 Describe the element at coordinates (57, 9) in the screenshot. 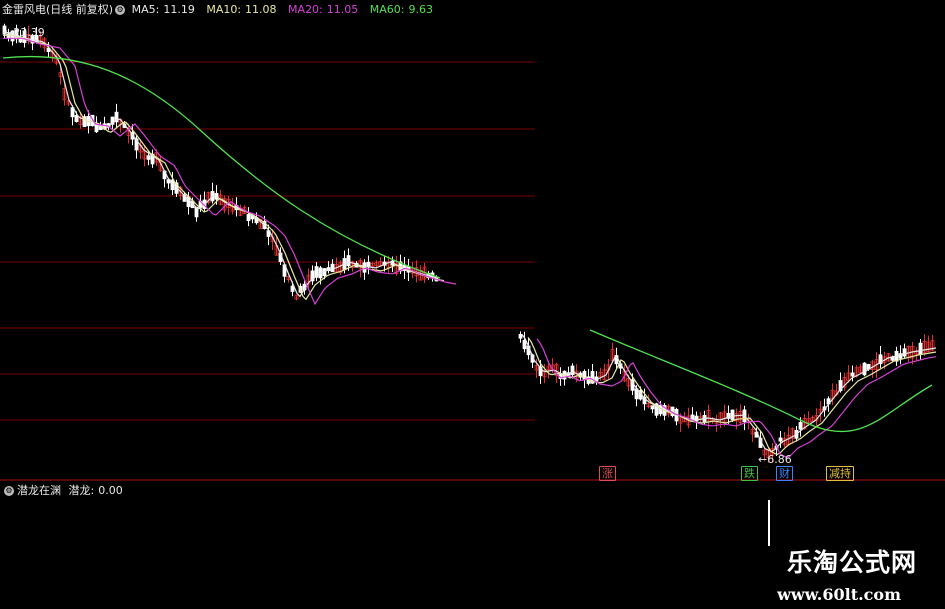

I see `stock-title: 金雷风电(日线 前复权)` at that location.